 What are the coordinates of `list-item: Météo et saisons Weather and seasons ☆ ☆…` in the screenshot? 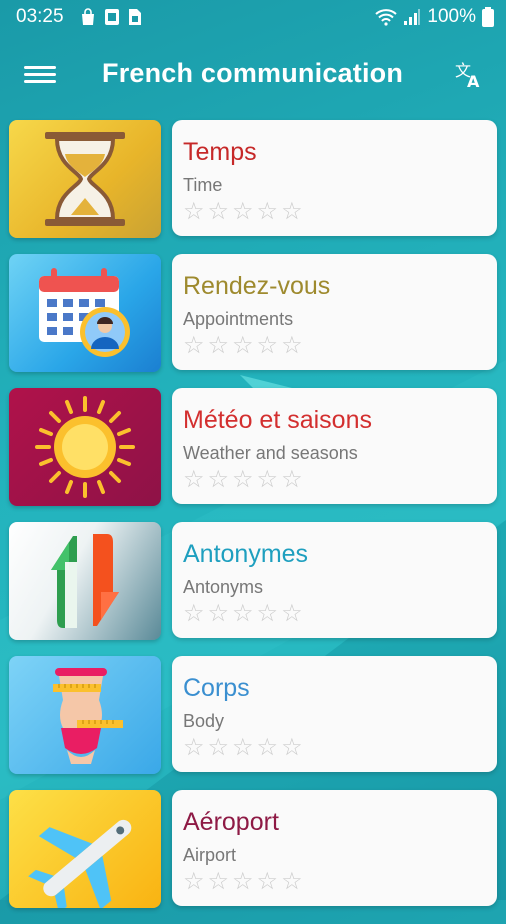 It's located at (254, 447).